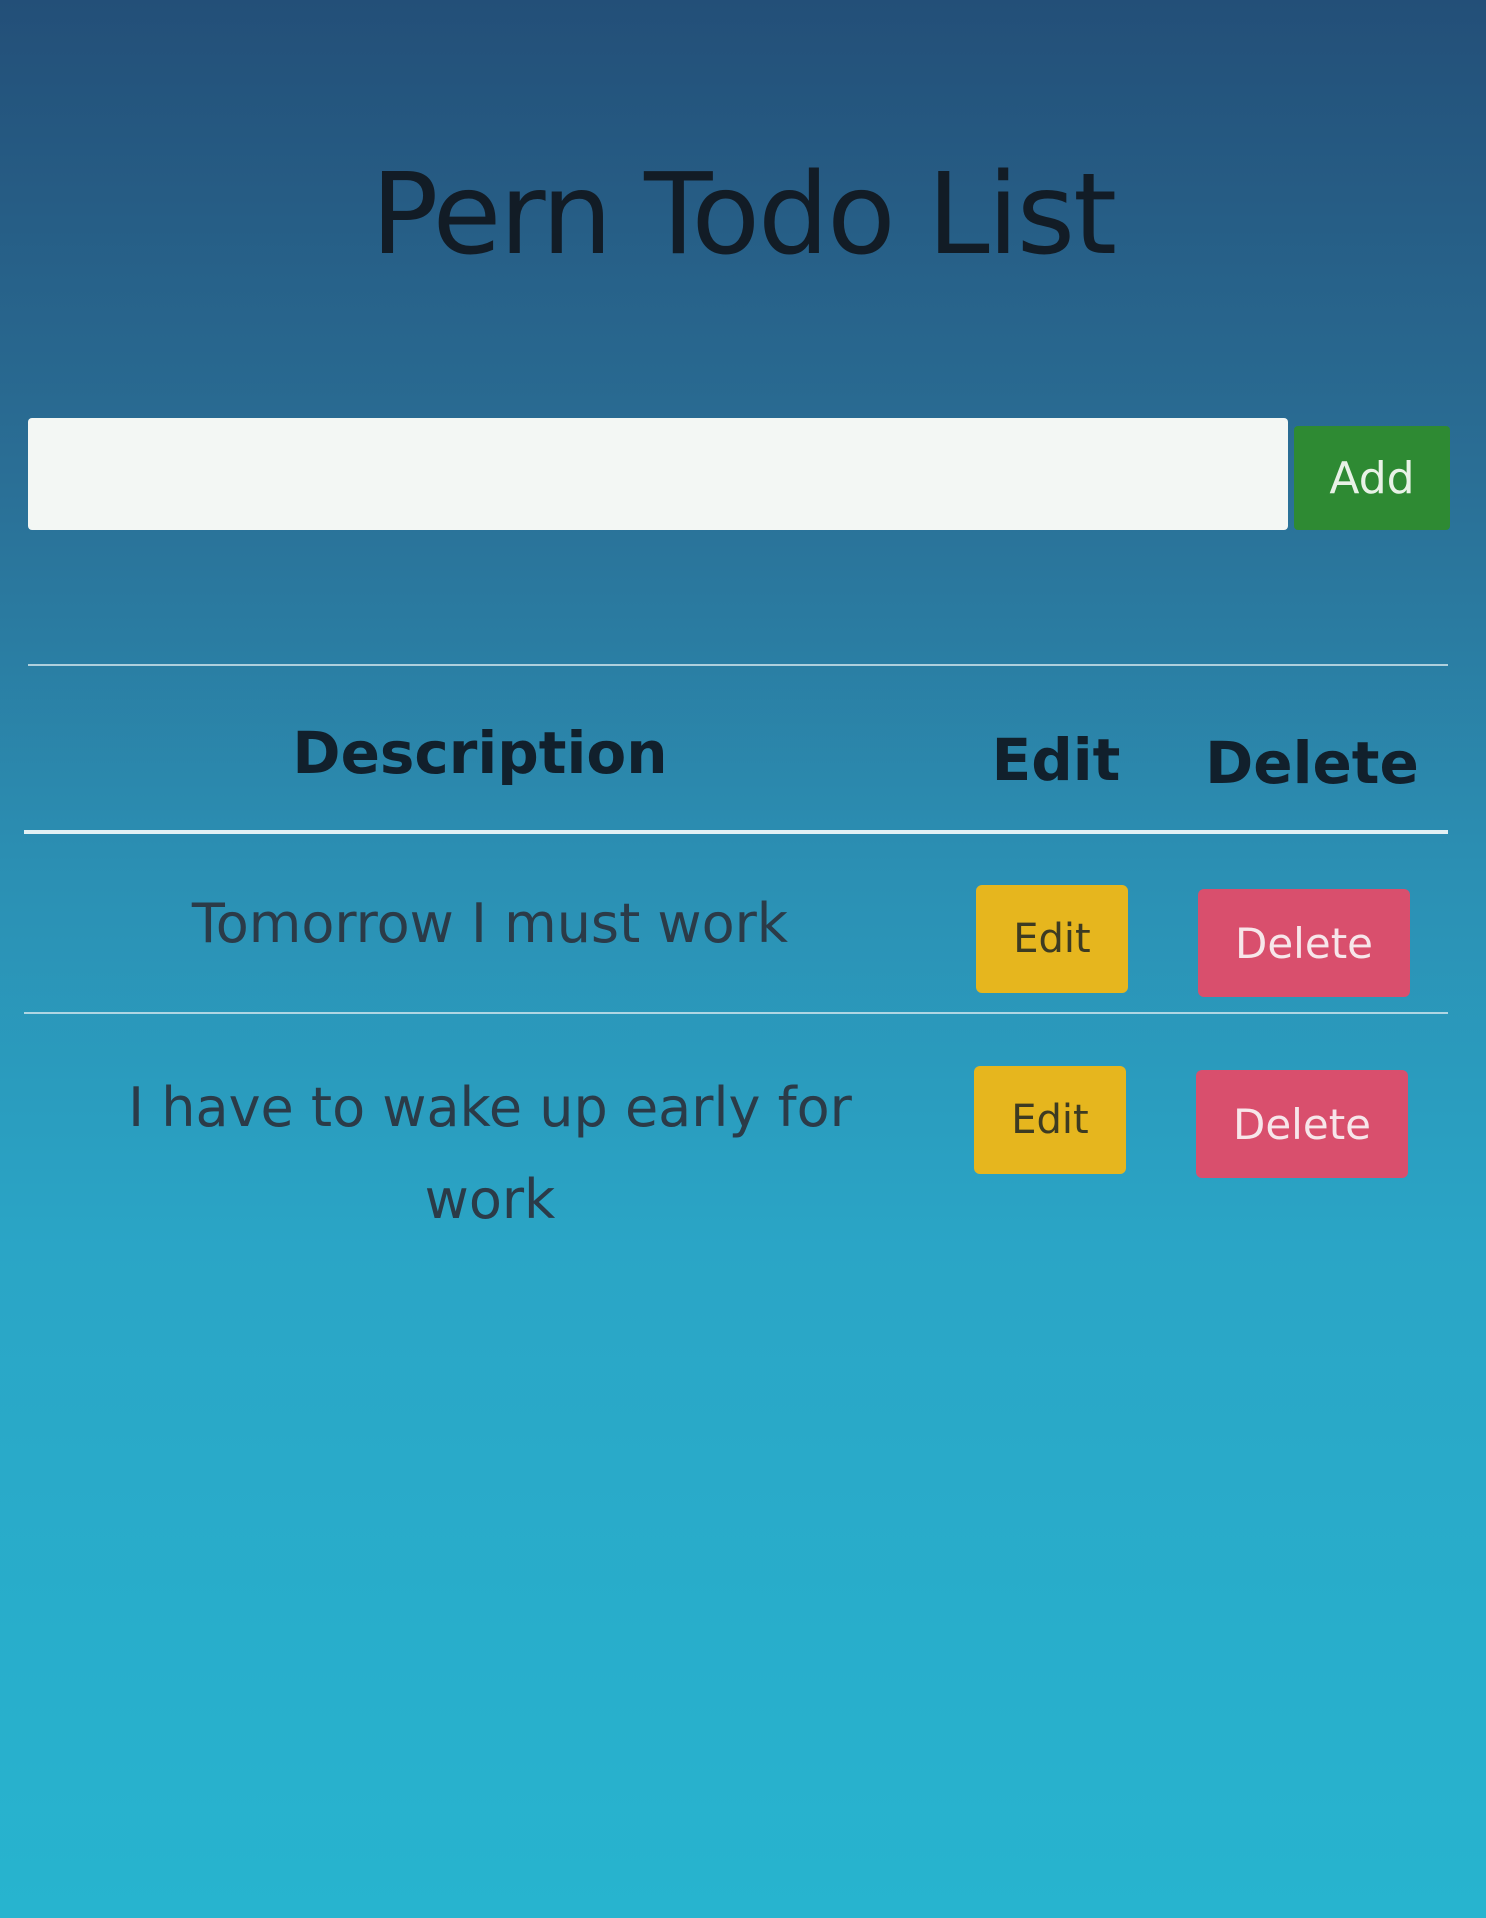 The image size is (1486, 1918). I want to click on todo-description: I have to wake up early for work, so click(490, 1153).